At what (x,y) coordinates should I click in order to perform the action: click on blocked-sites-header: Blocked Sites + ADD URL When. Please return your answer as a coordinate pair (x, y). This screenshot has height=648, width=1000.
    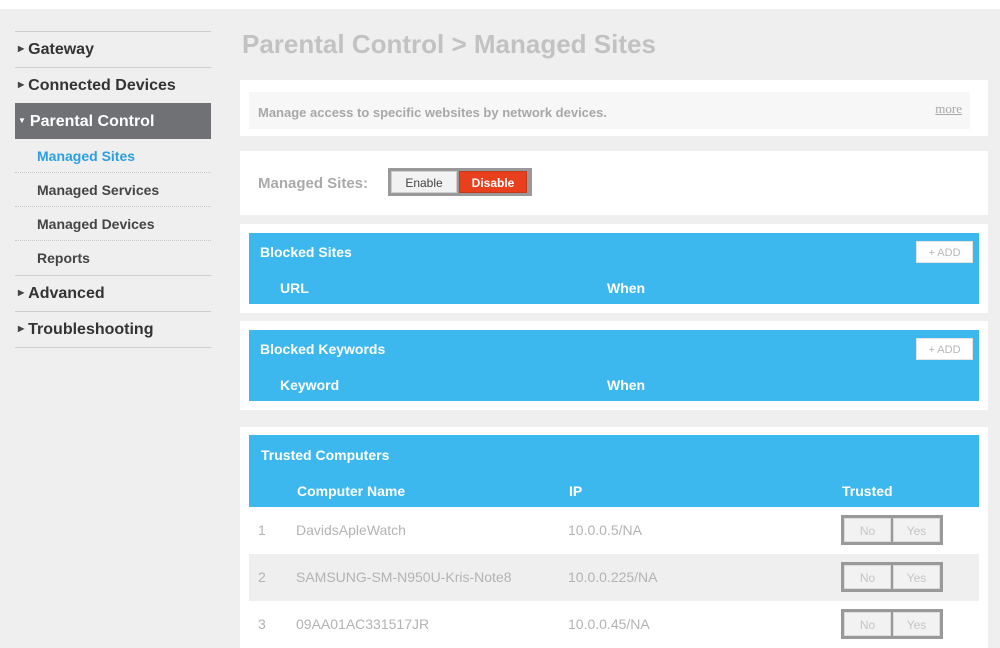
    Looking at the image, I should click on (614, 268).